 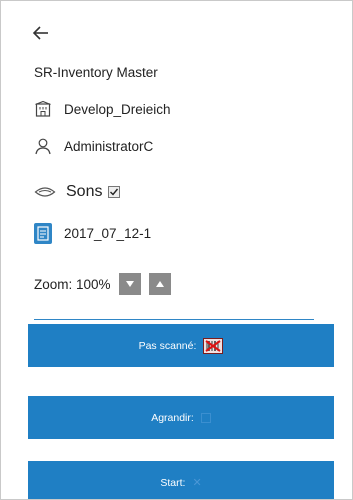 What do you see at coordinates (205, 417) in the screenshot?
I see `checkbox-icon` at bounding box center [205, 417].